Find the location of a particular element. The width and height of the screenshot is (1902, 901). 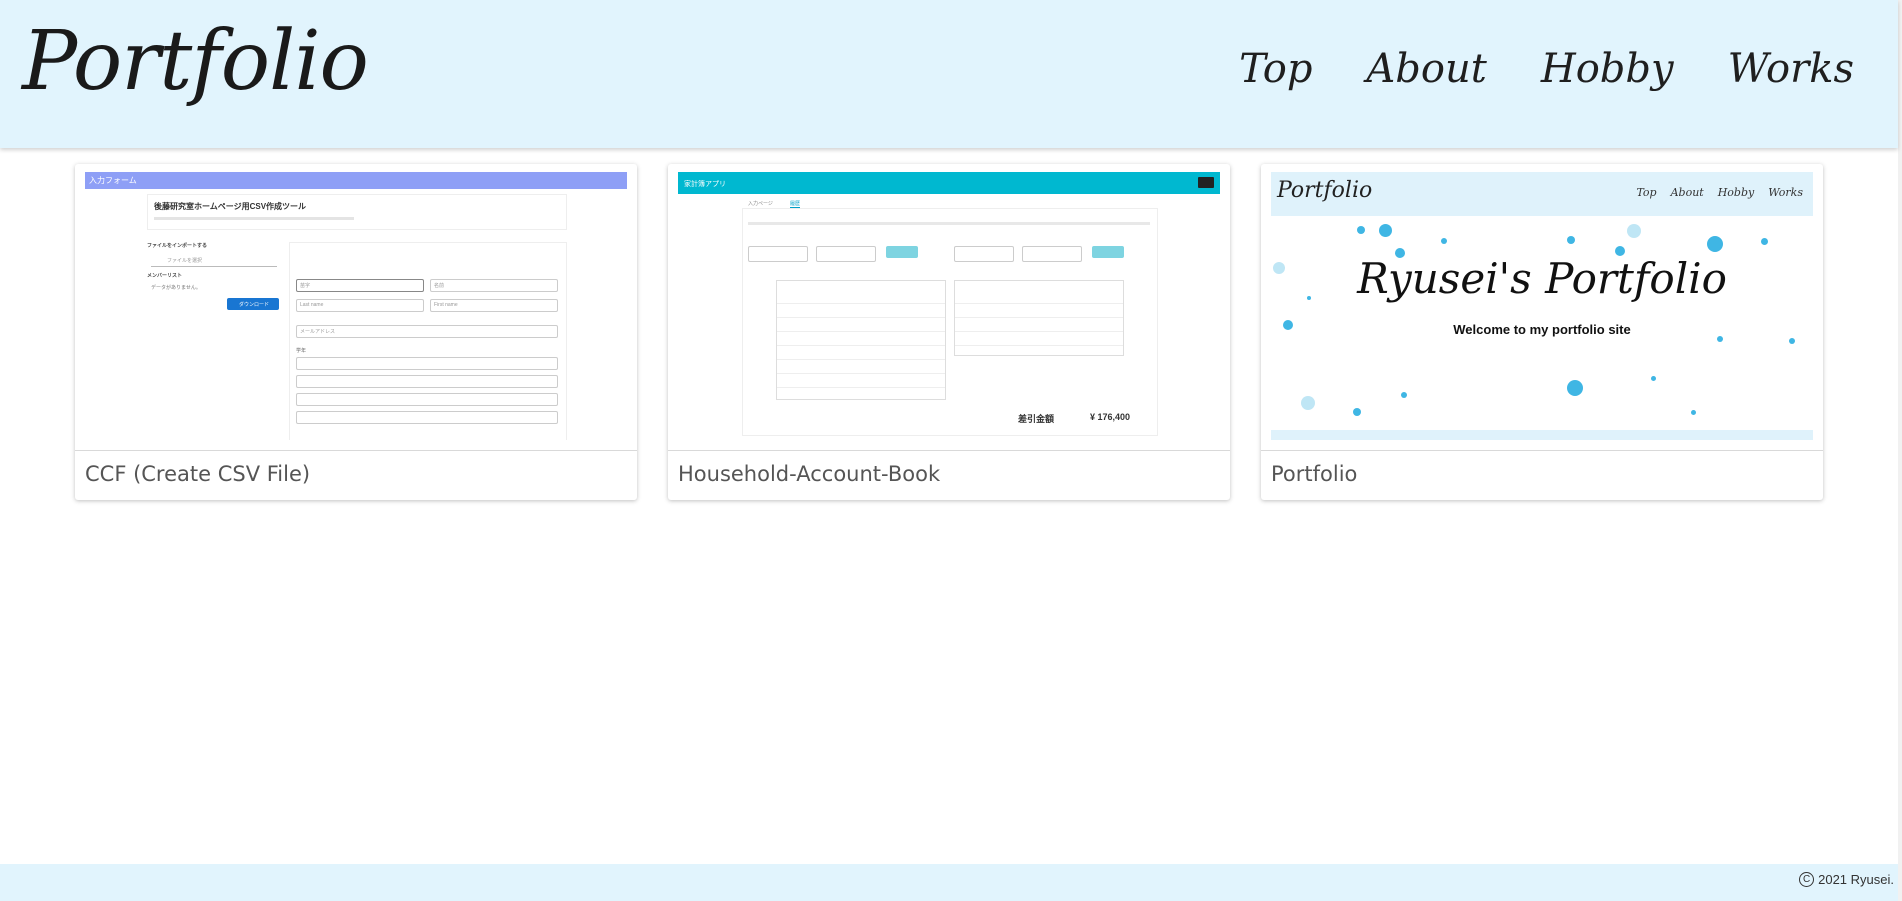

site-logo: Portfolio is located at coordinates (195, 61).